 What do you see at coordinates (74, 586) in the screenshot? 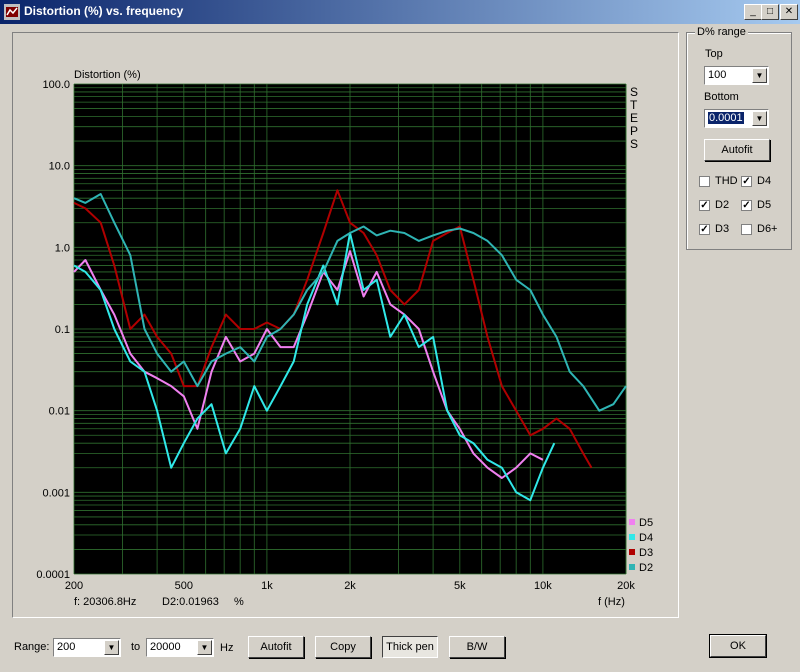
I see `x-tick-label: 200` at bounding box center [74, 586].